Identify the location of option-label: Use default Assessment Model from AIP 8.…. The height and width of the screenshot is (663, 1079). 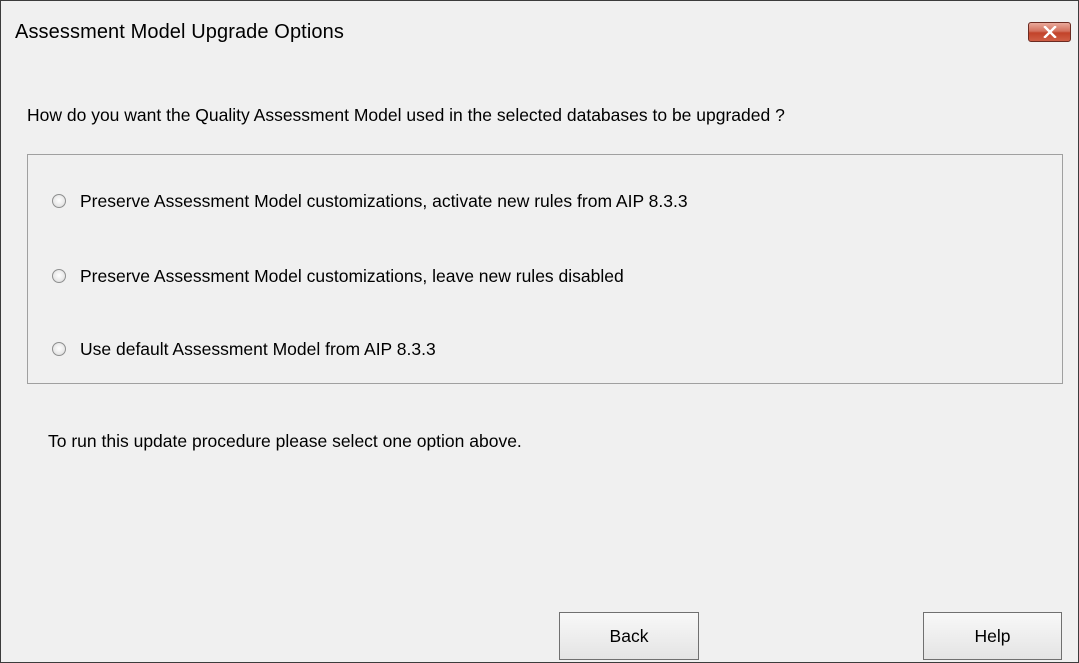
(258, 349).